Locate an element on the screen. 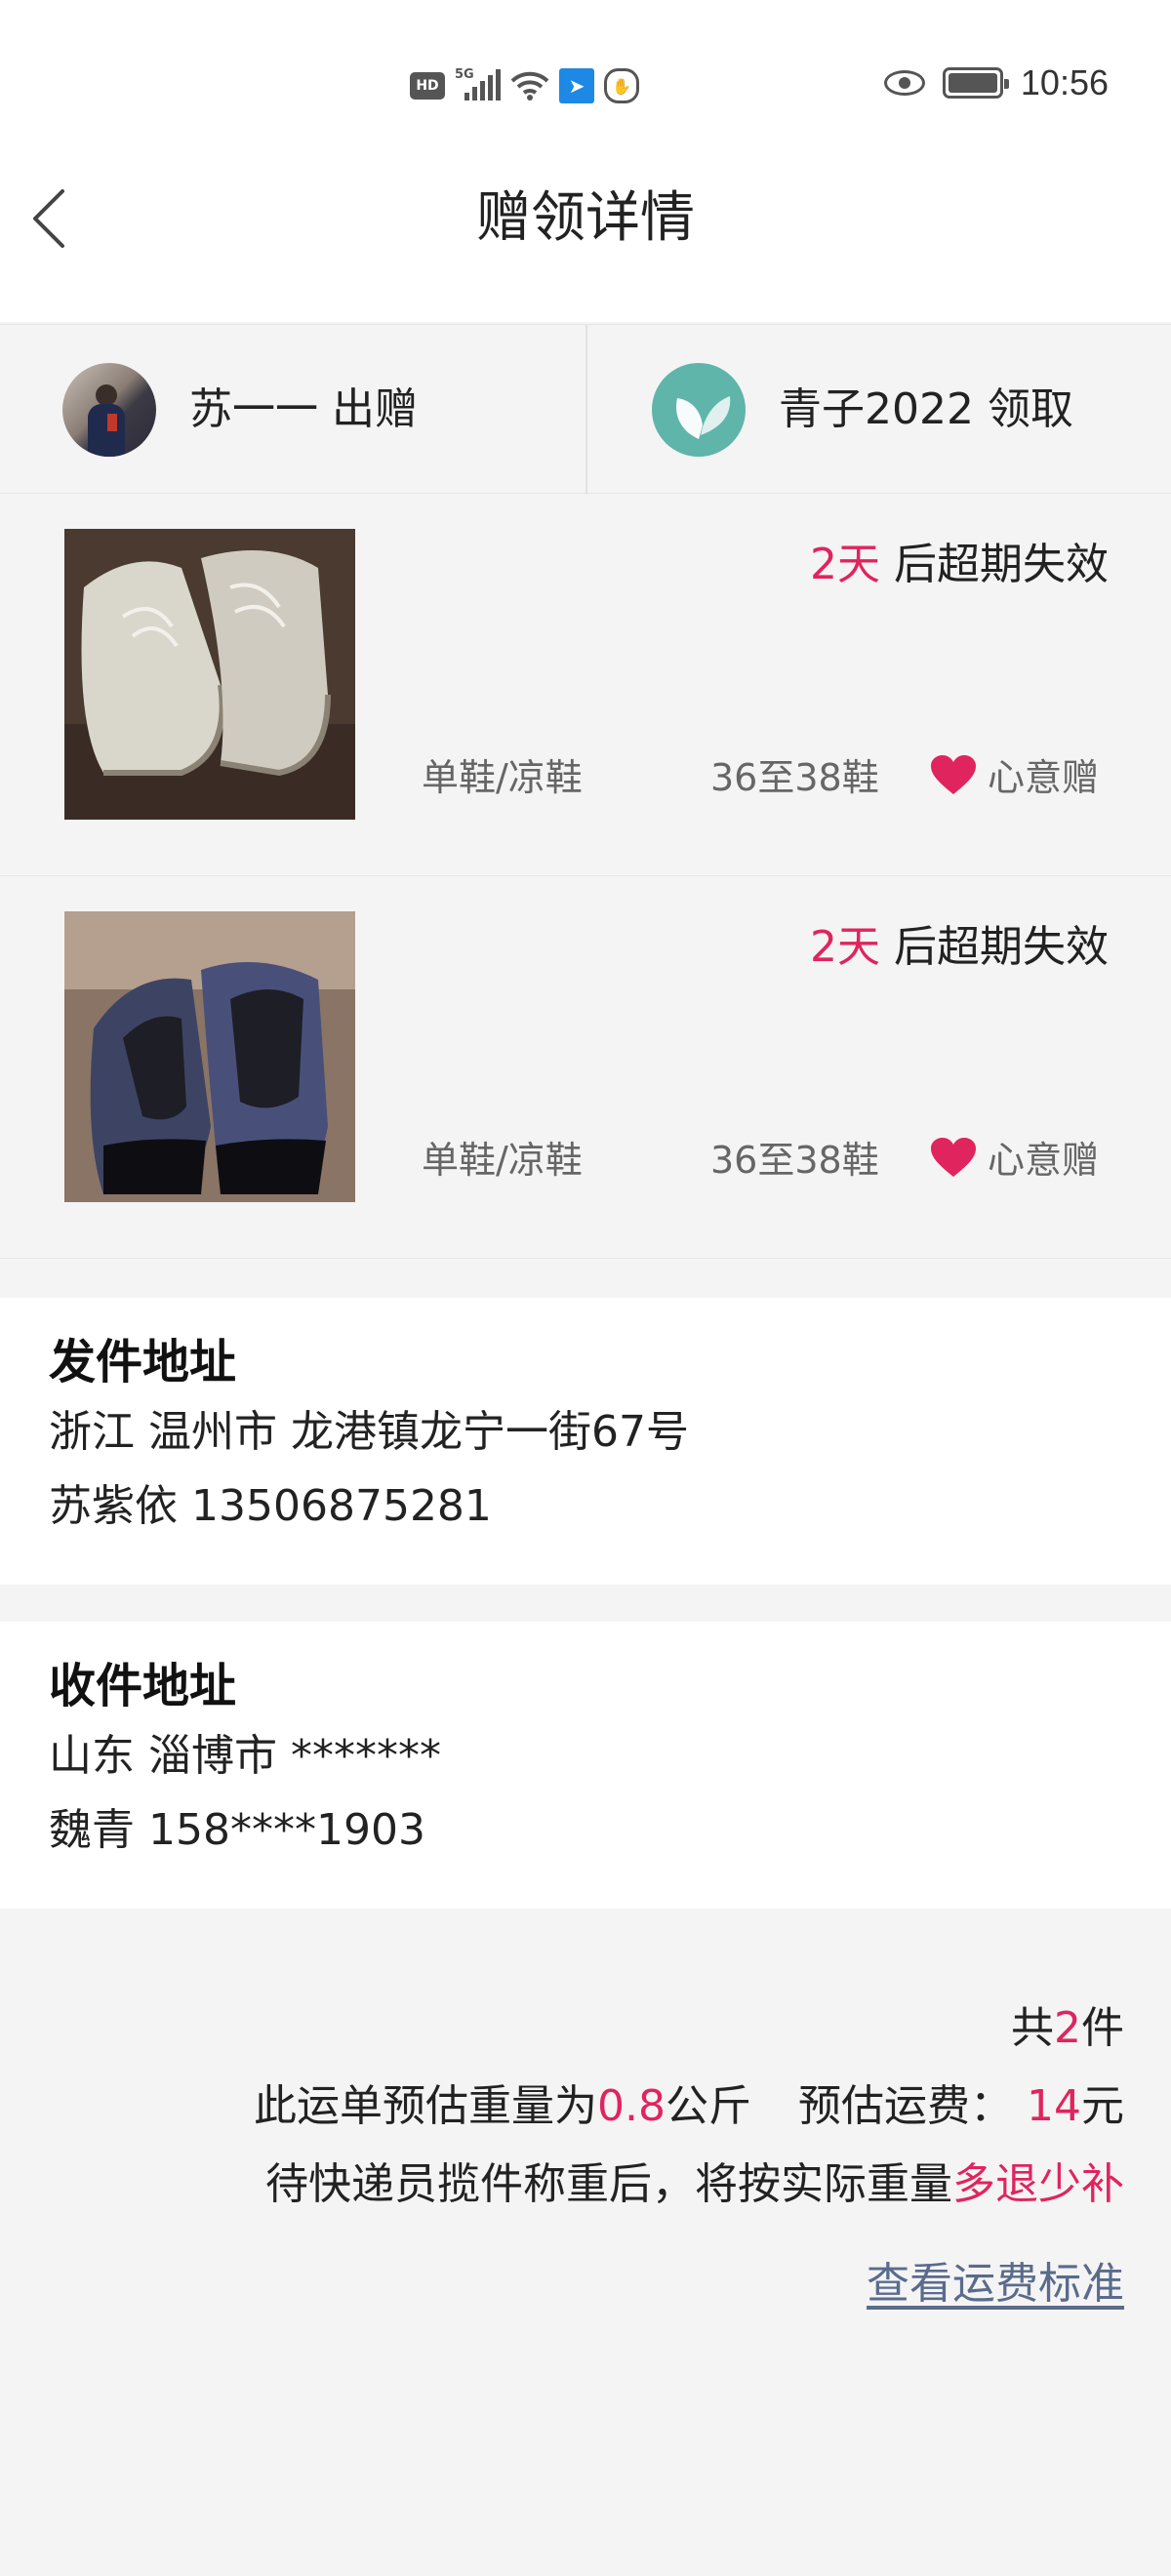  note-prefix: 待快递员揽件称重后，将按实际重量 is located at coordinates (608, 2184).